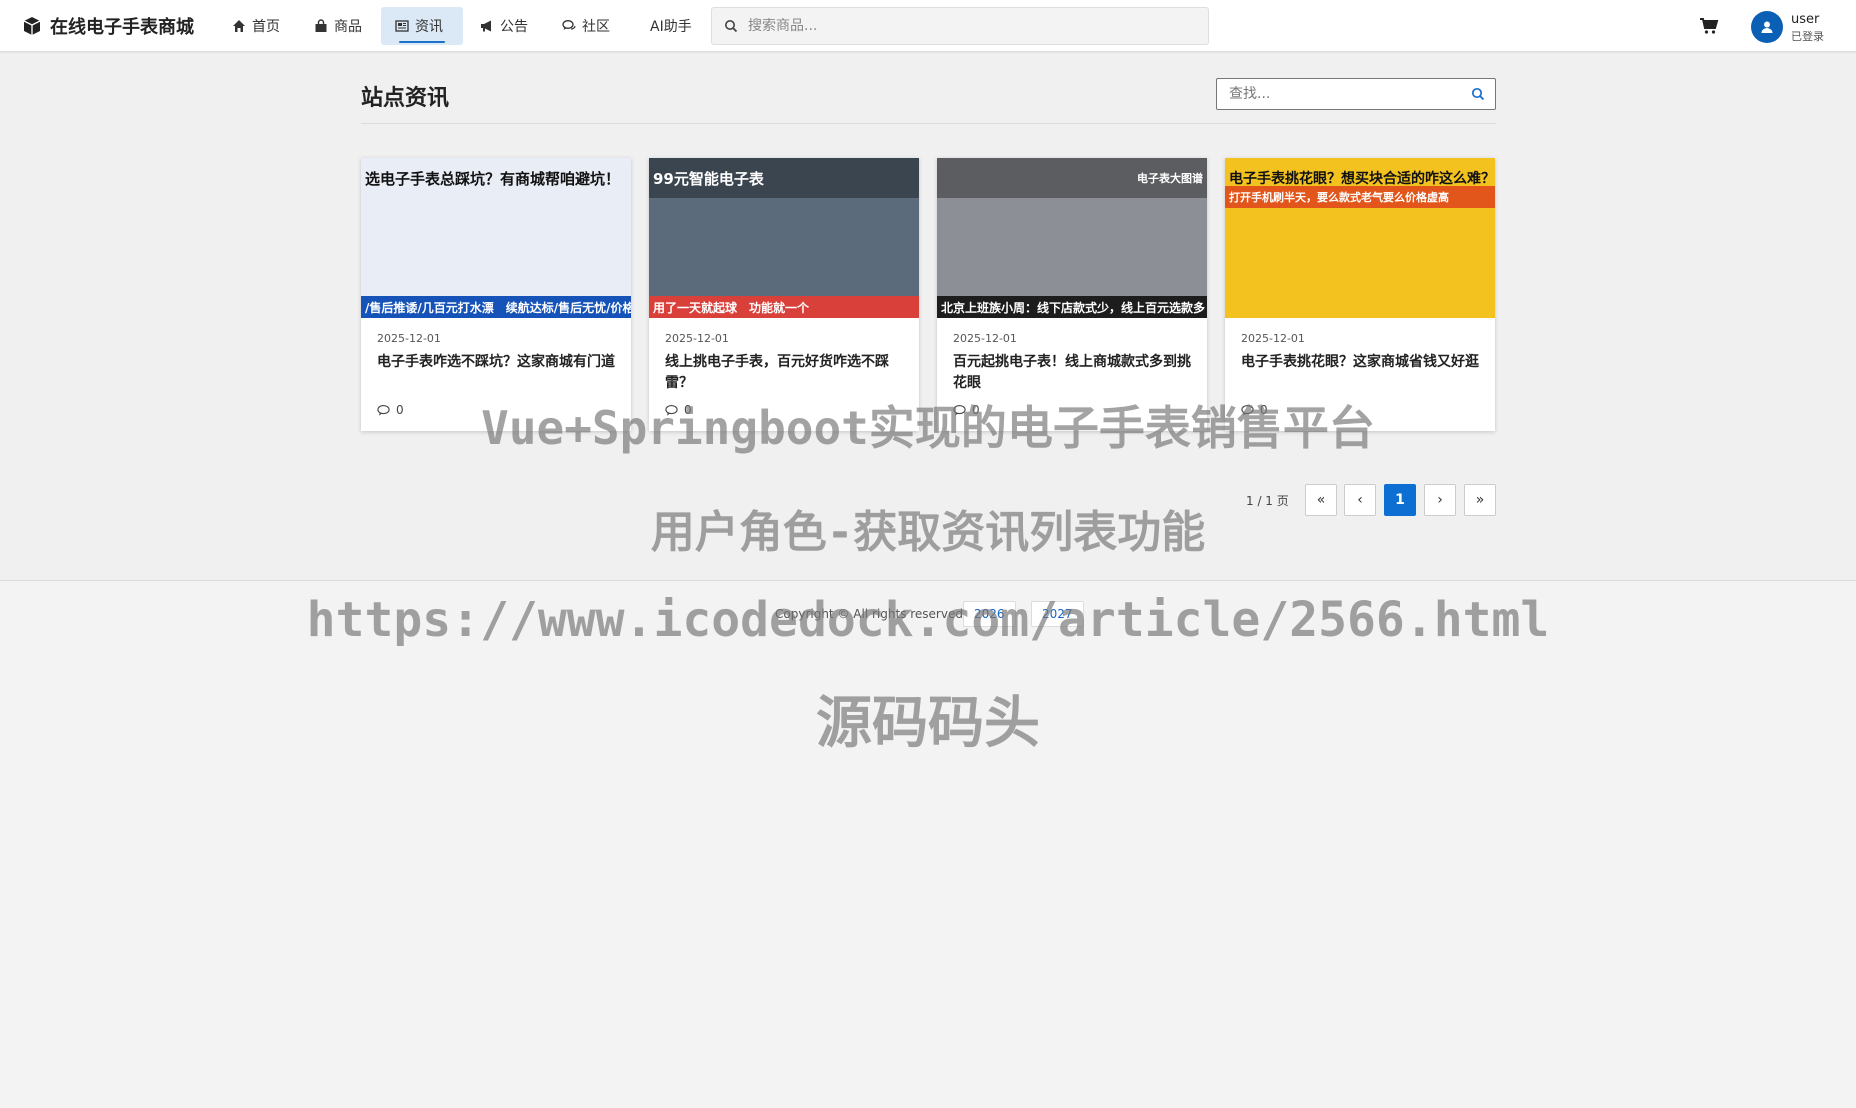 The height and width of the screenshot is (1108, 1856). What do you see at coordinates (1807, 36) in the screenshot?
I see `user-status: 已登录` at bounding box center [1807, 36].